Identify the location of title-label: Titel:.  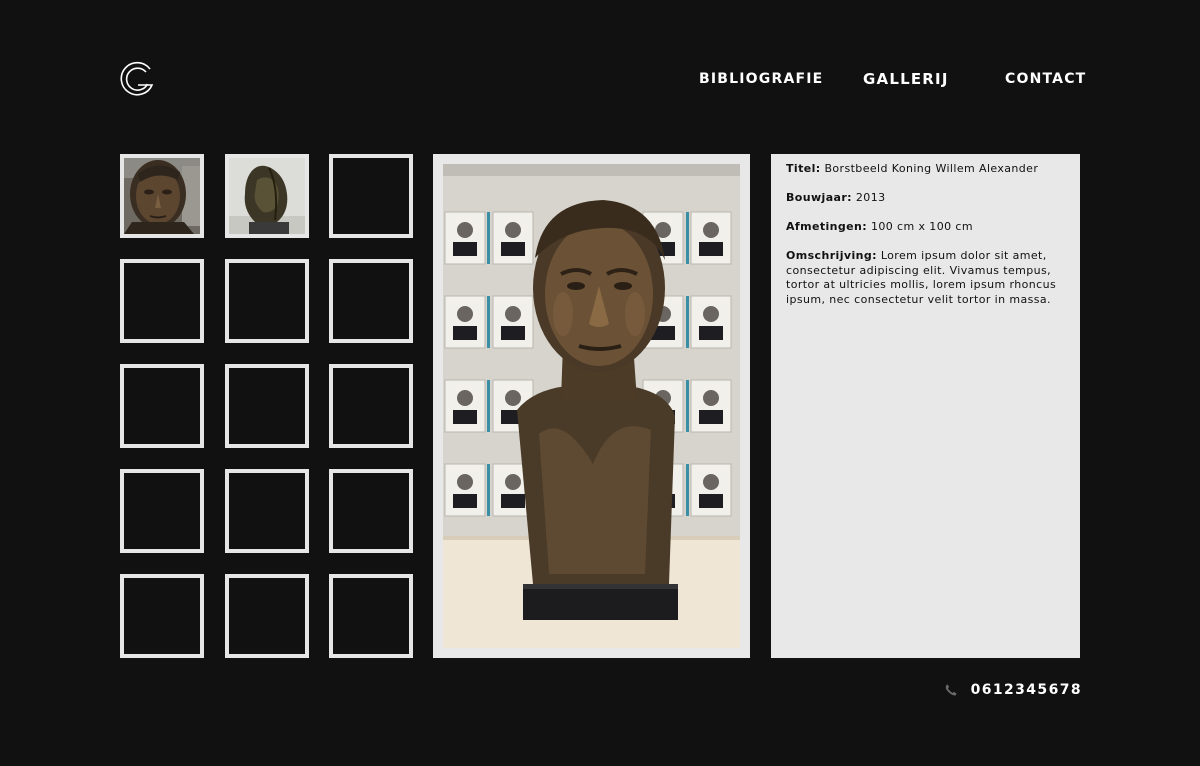
(803, 168).